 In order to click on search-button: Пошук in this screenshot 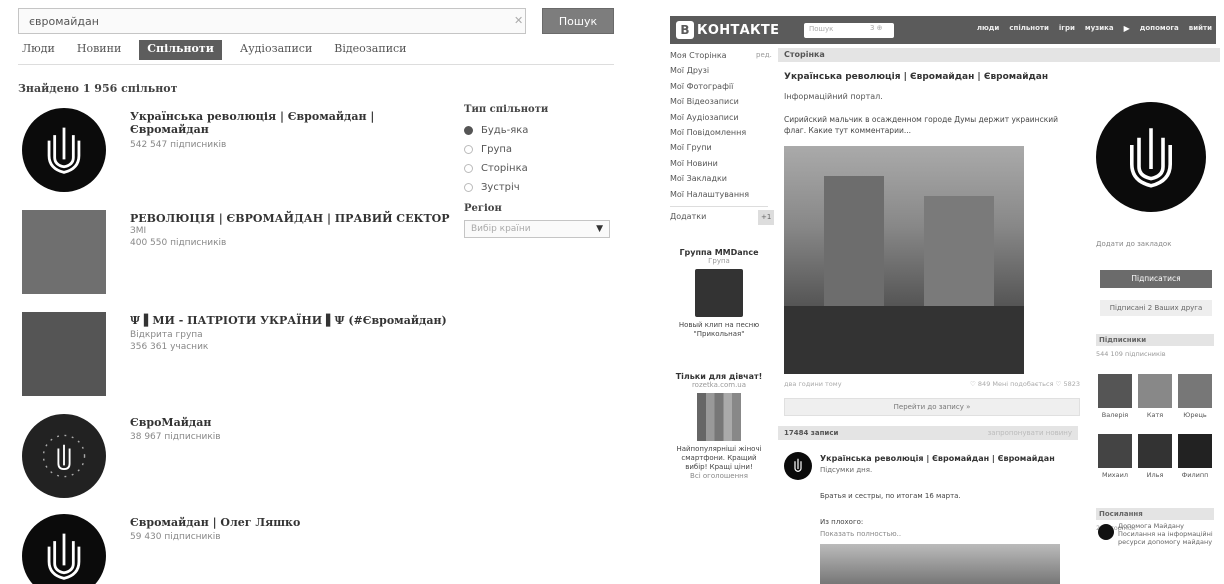, I will do `click(578, 21)`.